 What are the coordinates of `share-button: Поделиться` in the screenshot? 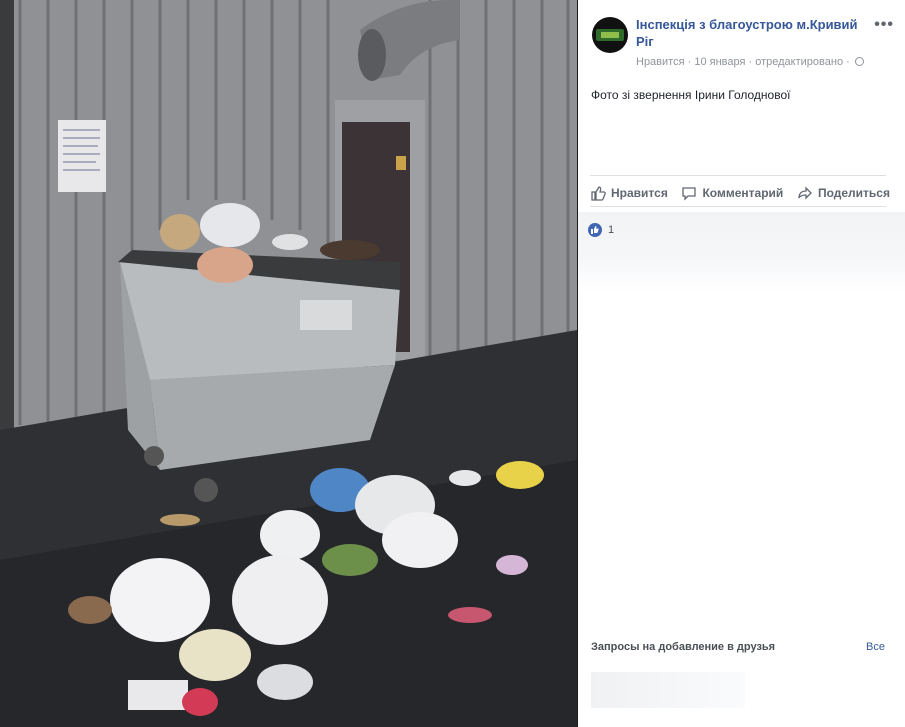 It's located at (843, 193).